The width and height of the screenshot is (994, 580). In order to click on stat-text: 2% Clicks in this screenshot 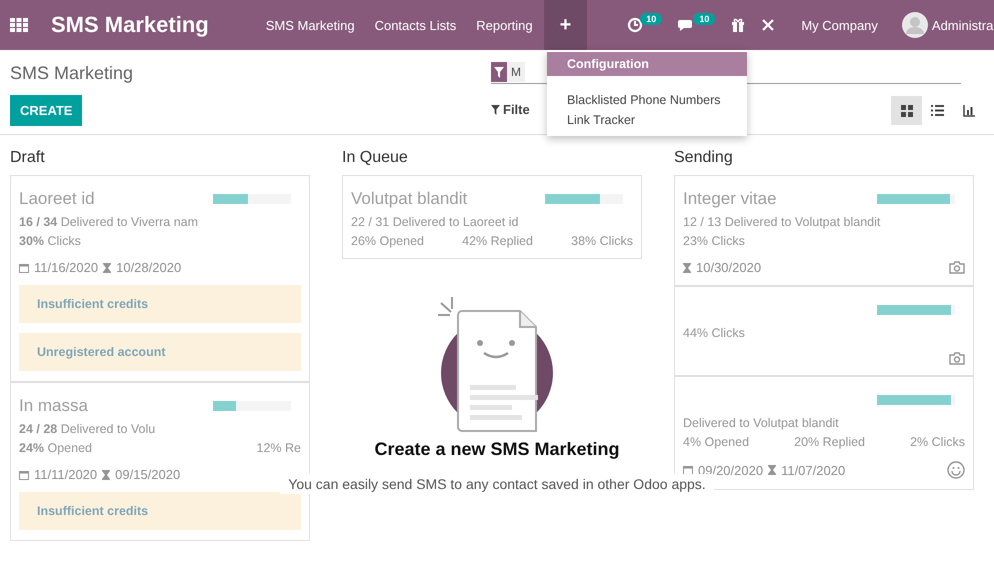, I will do `click(937, 442)`.